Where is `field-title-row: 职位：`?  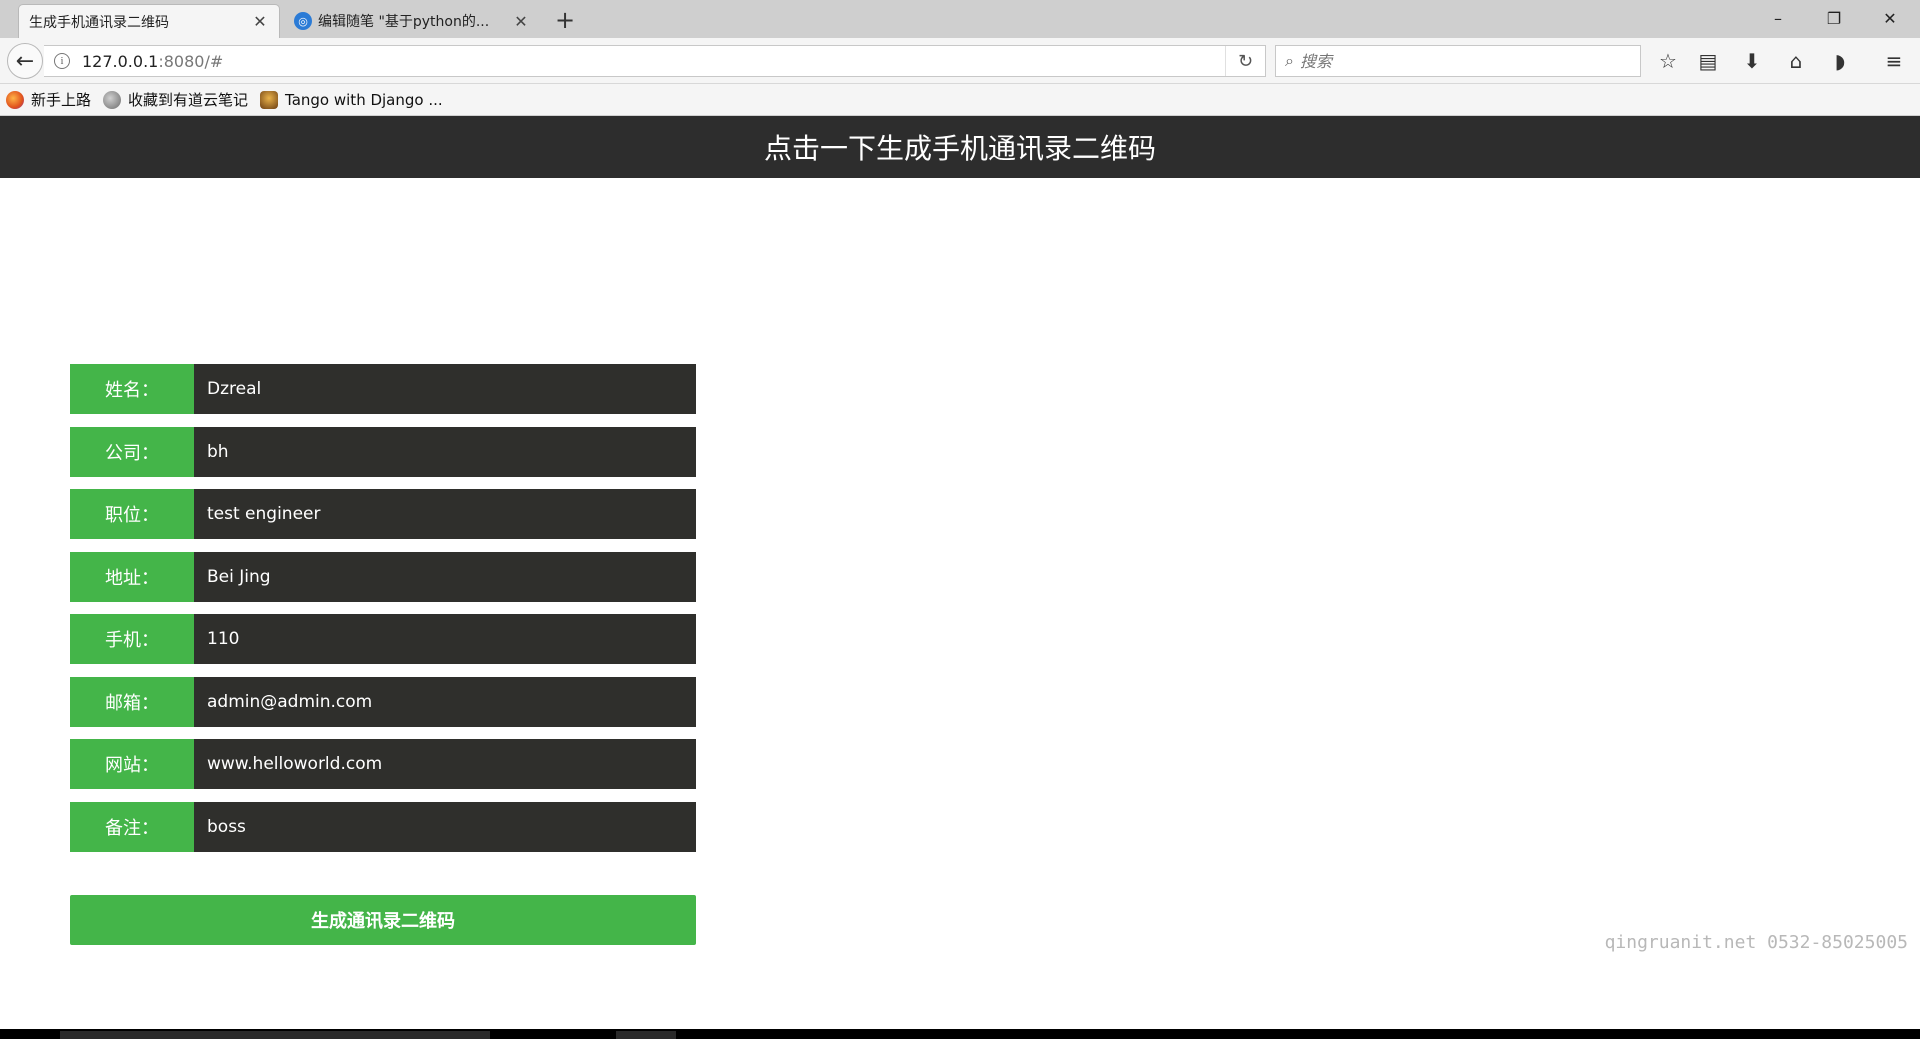
field-title-row: 职位： is located at coordinates (383, 514).